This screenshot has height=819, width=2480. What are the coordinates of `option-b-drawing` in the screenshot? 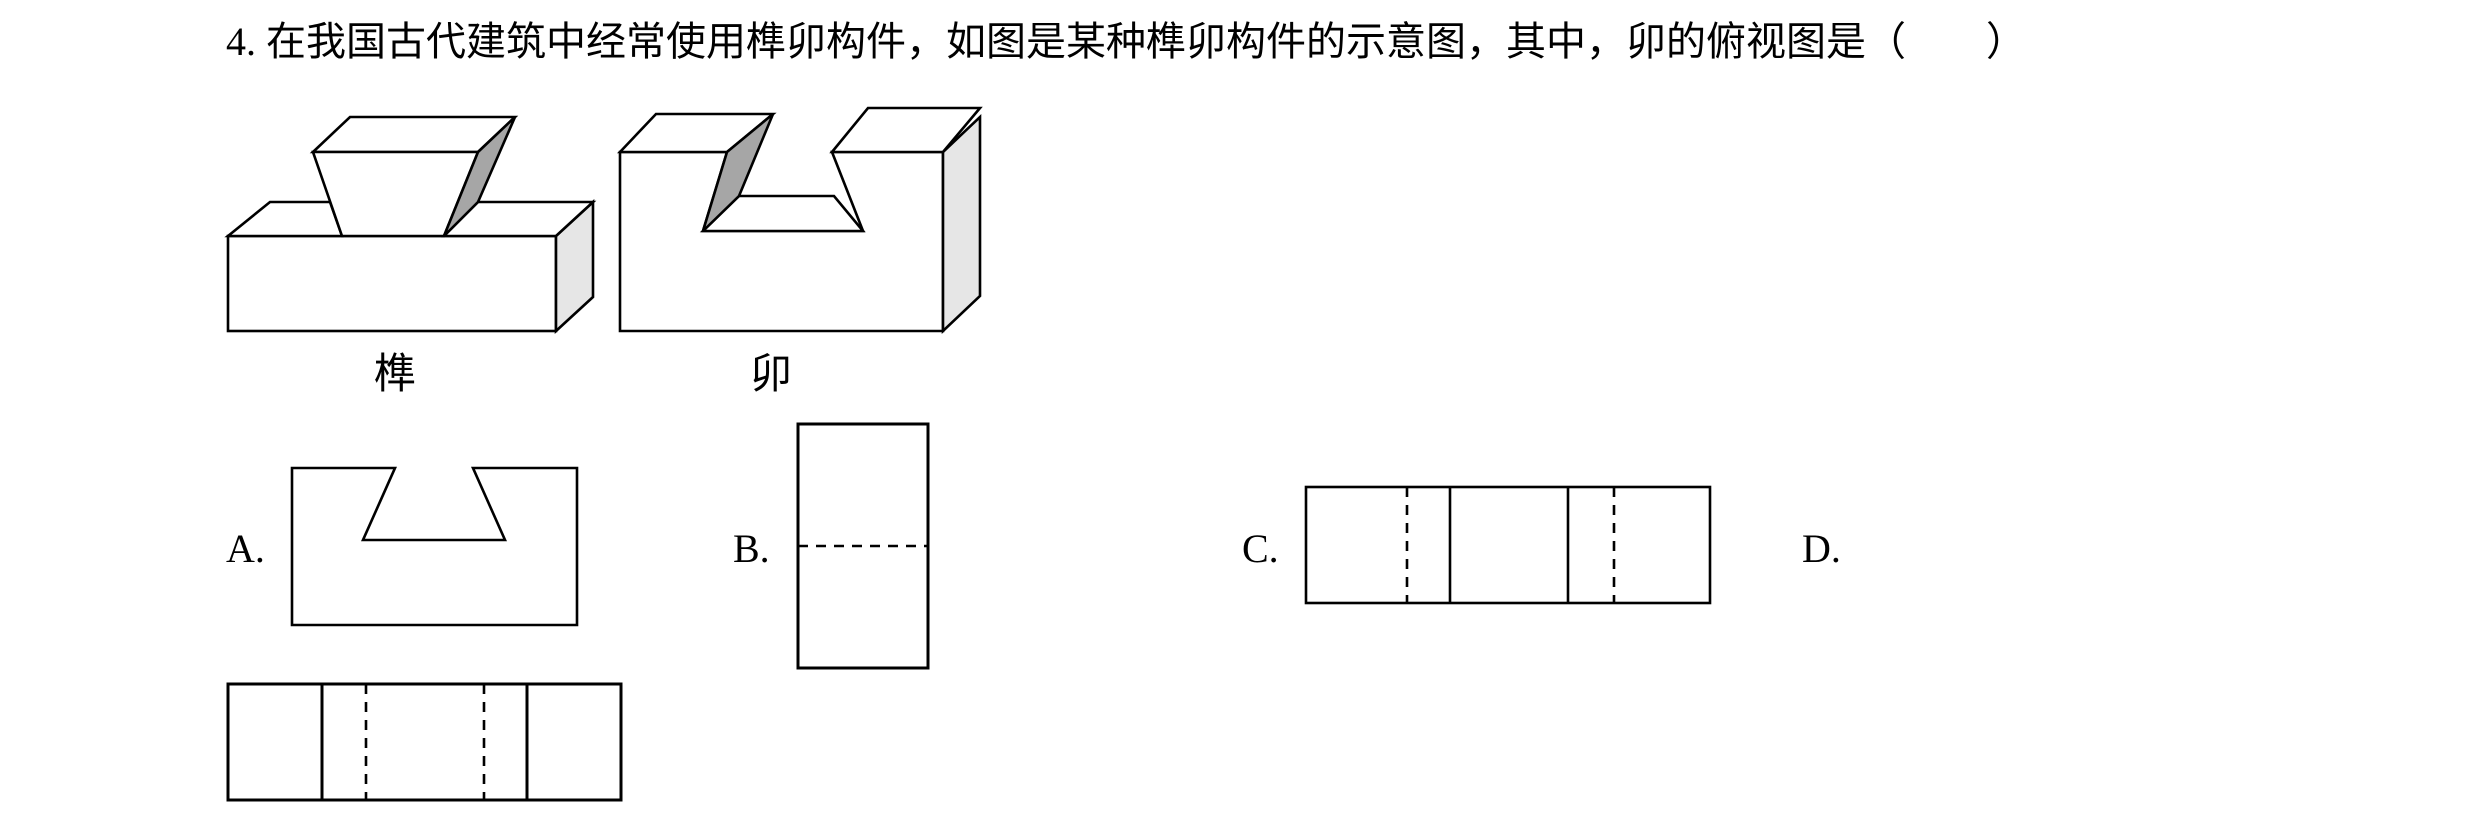 It's located at (863, 546).